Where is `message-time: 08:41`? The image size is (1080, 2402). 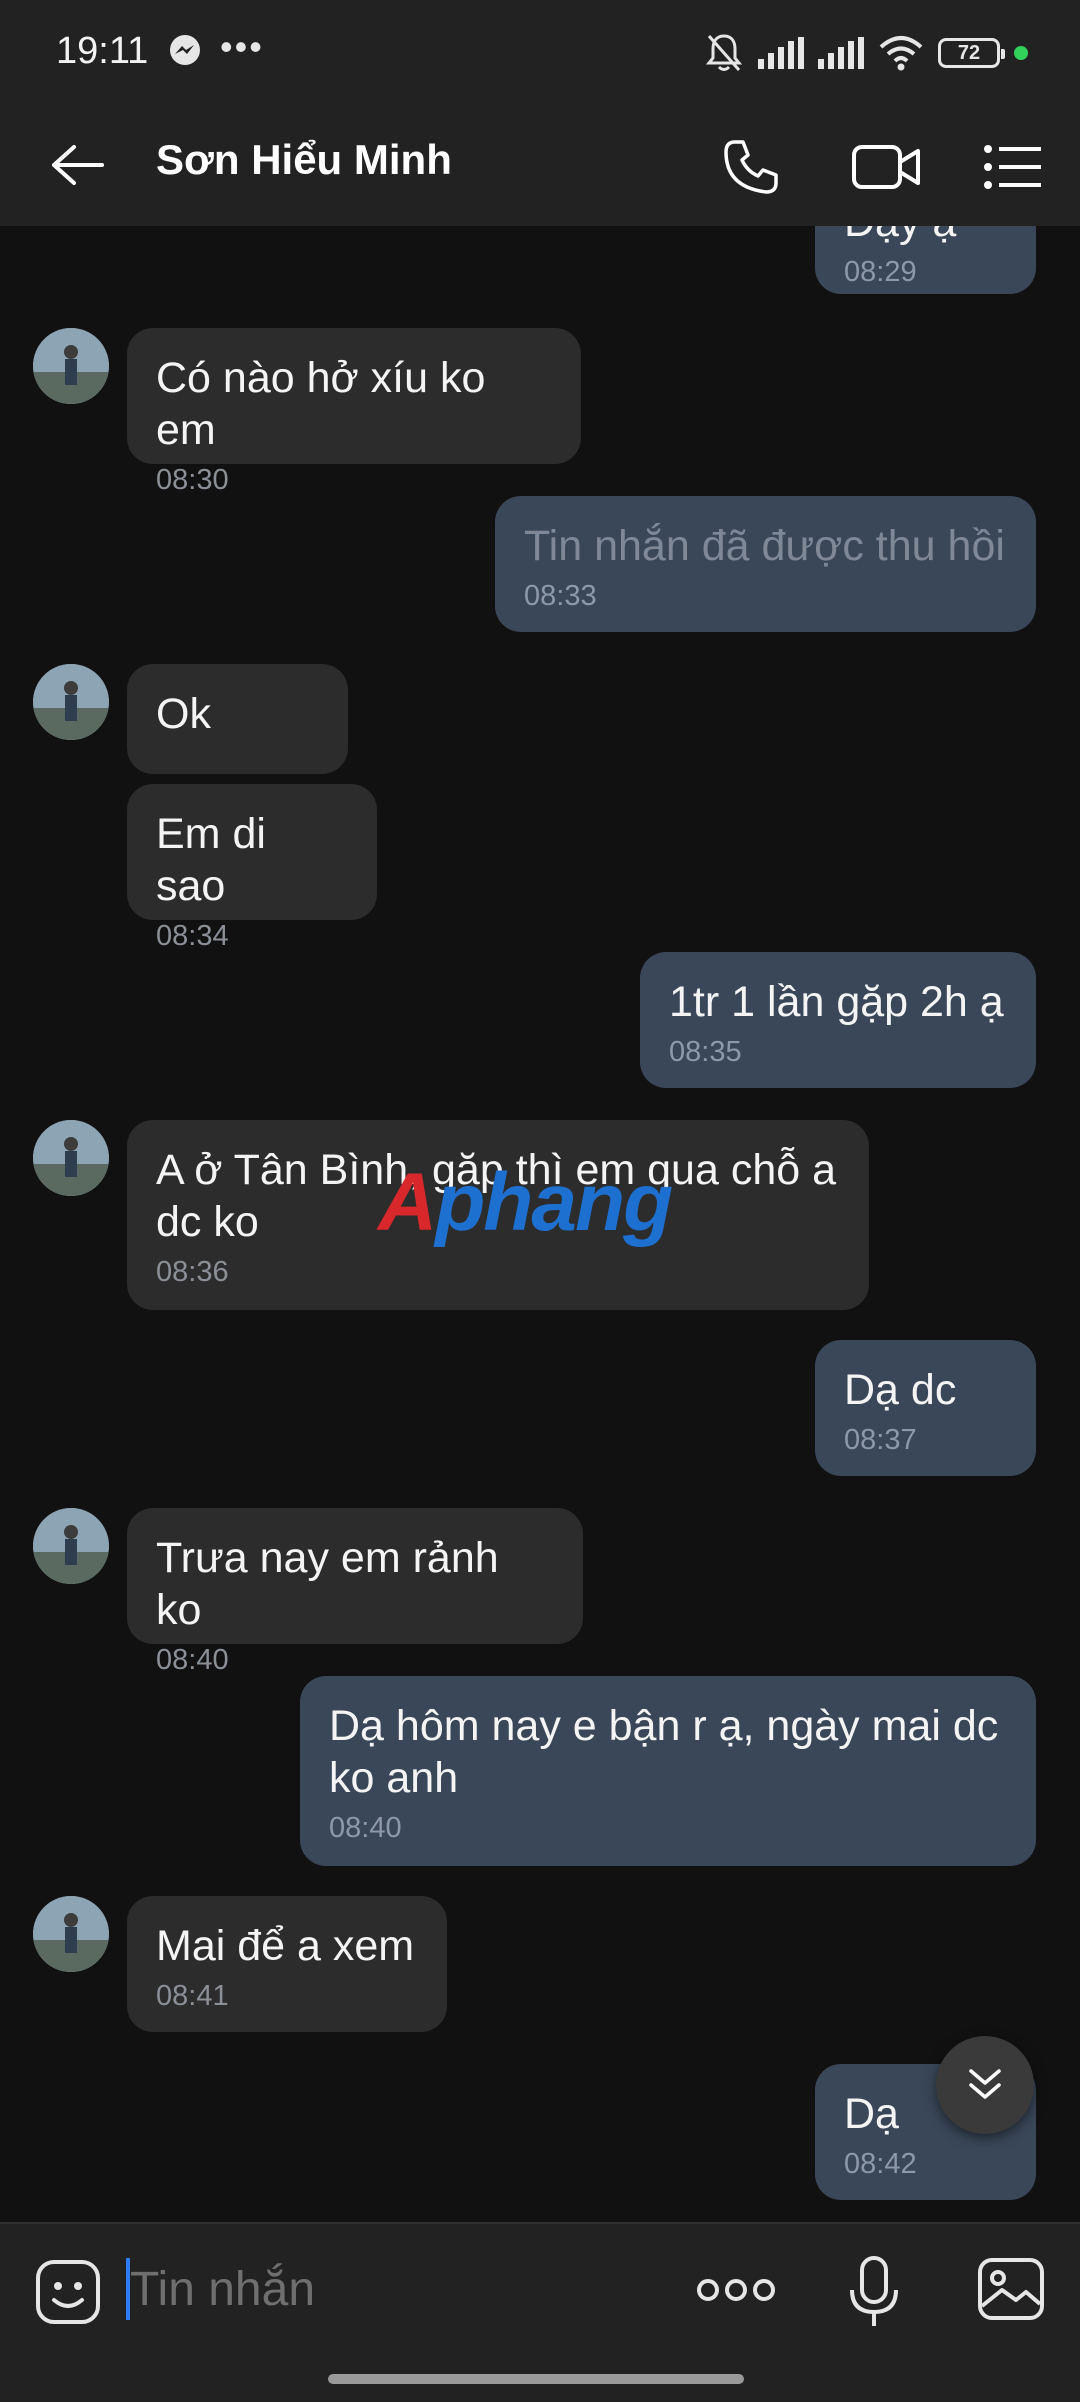 message-time: 08:41 is located at coordinates (192, 1996).